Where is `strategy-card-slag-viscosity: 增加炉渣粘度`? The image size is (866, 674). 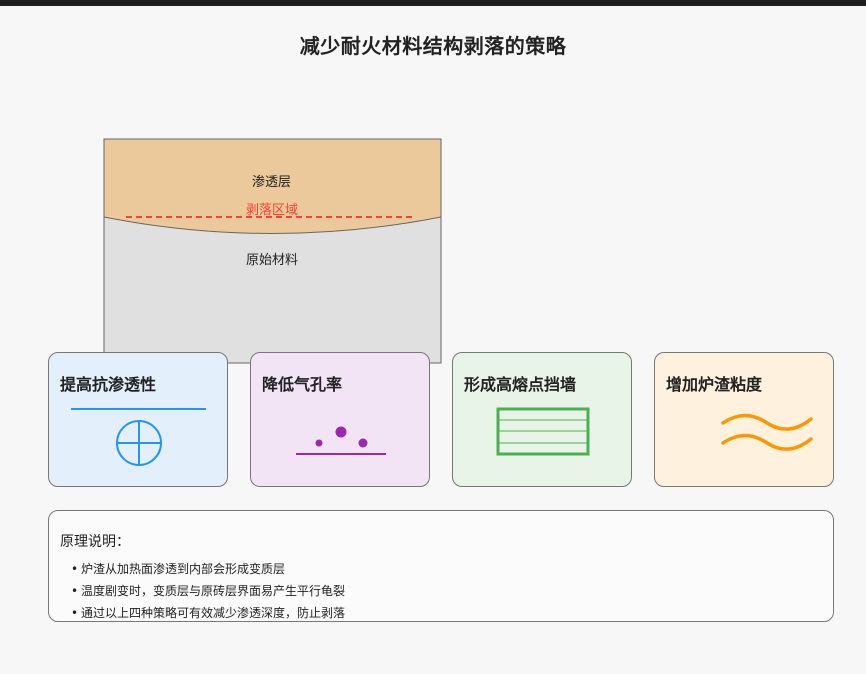
strategy-card-slag-viscosity: 增加炉渣粘度 is located at coordinates (744, 419).